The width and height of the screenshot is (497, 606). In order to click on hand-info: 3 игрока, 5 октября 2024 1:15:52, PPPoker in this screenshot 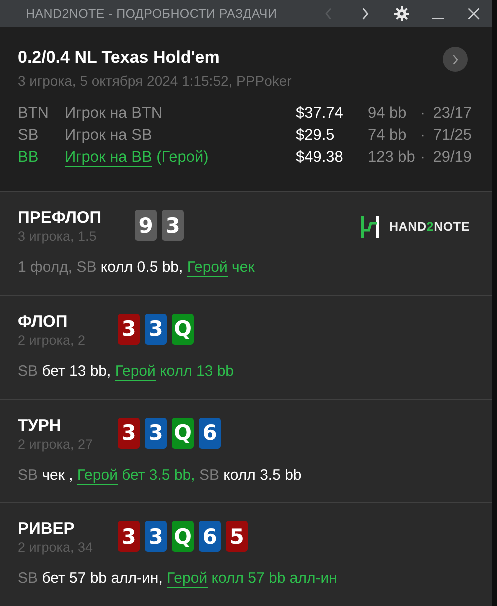, I will do `click(155, 81)`.